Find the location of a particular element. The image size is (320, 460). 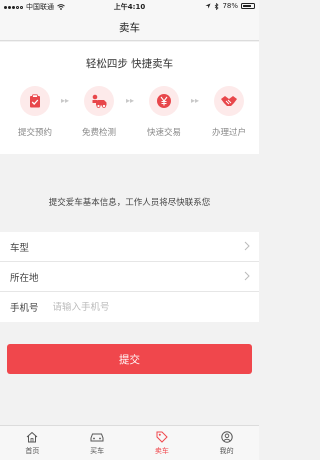

battery-percent: 78% is located at coordinates (230, 6).